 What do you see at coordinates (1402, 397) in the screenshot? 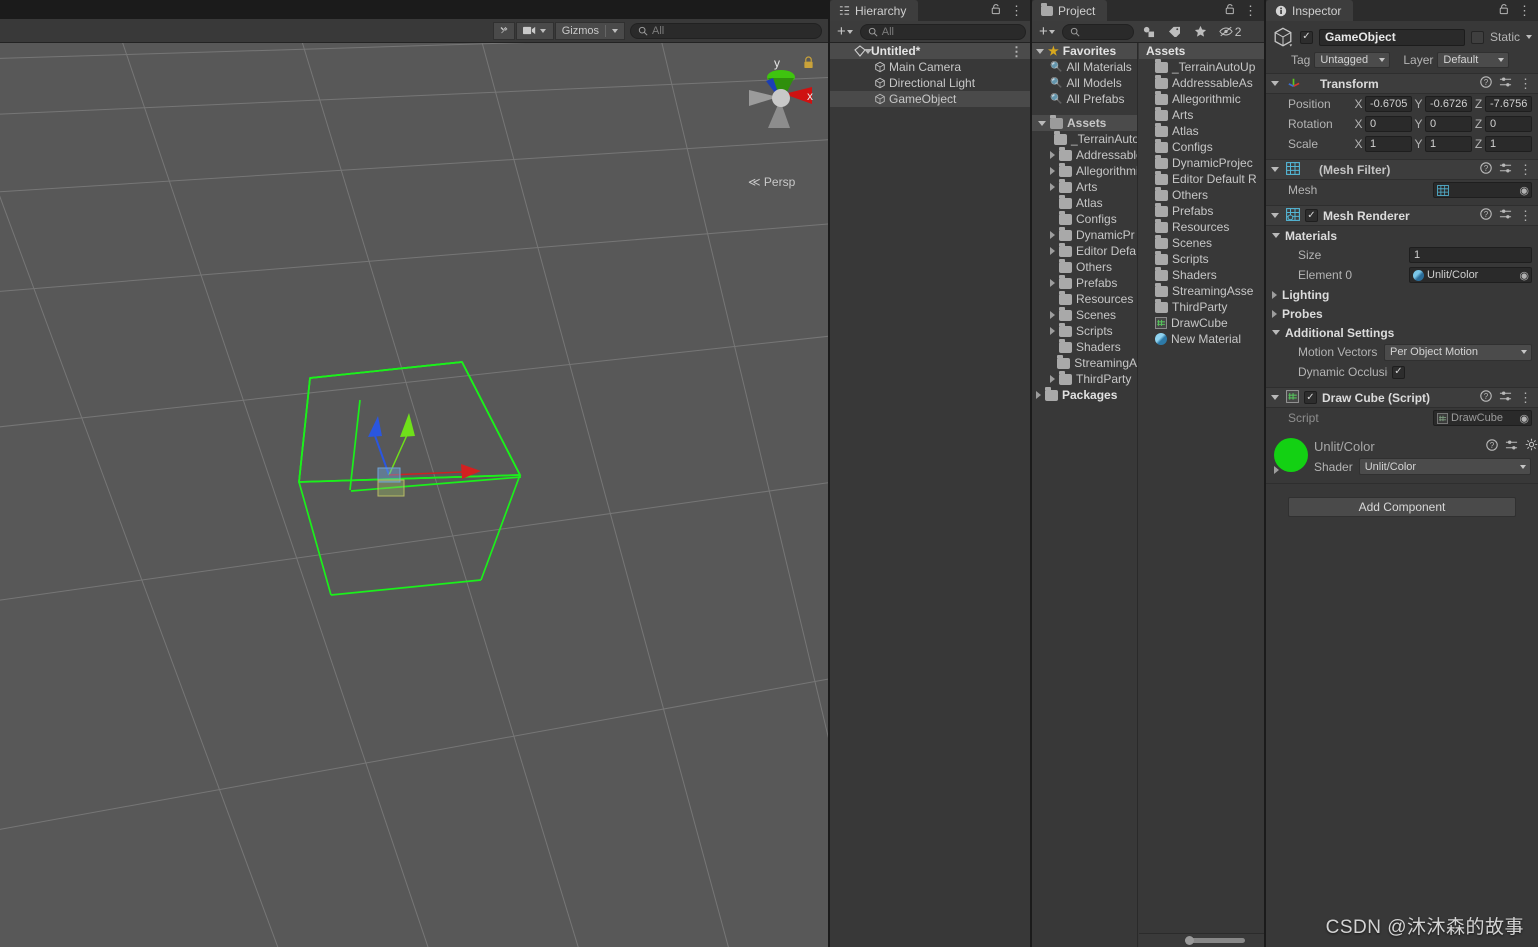
I see `script-component-header: ✓ Draw Cube (Script) ? ⋮` at bounding box center [1402, 397].